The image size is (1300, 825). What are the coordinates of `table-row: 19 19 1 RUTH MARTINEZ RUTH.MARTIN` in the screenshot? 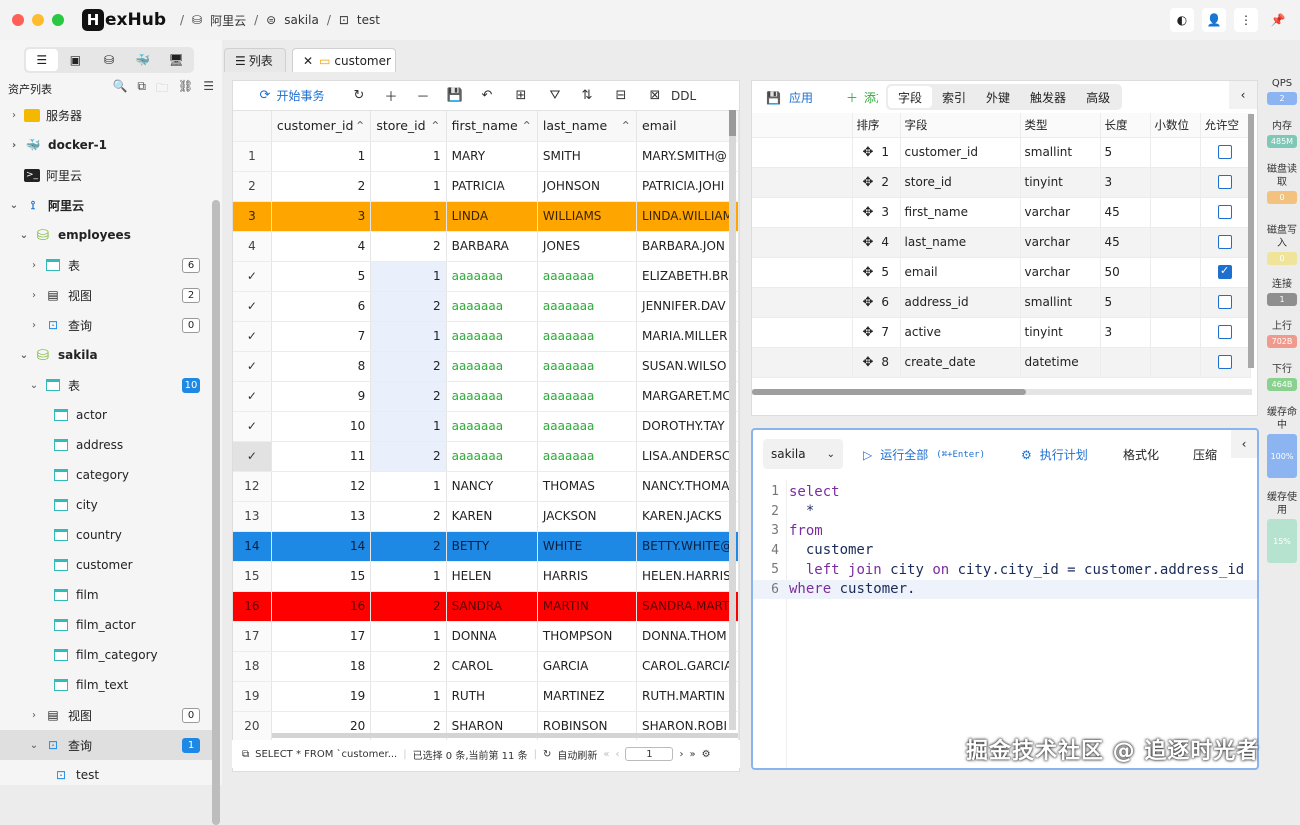 It's located at (486, 696).